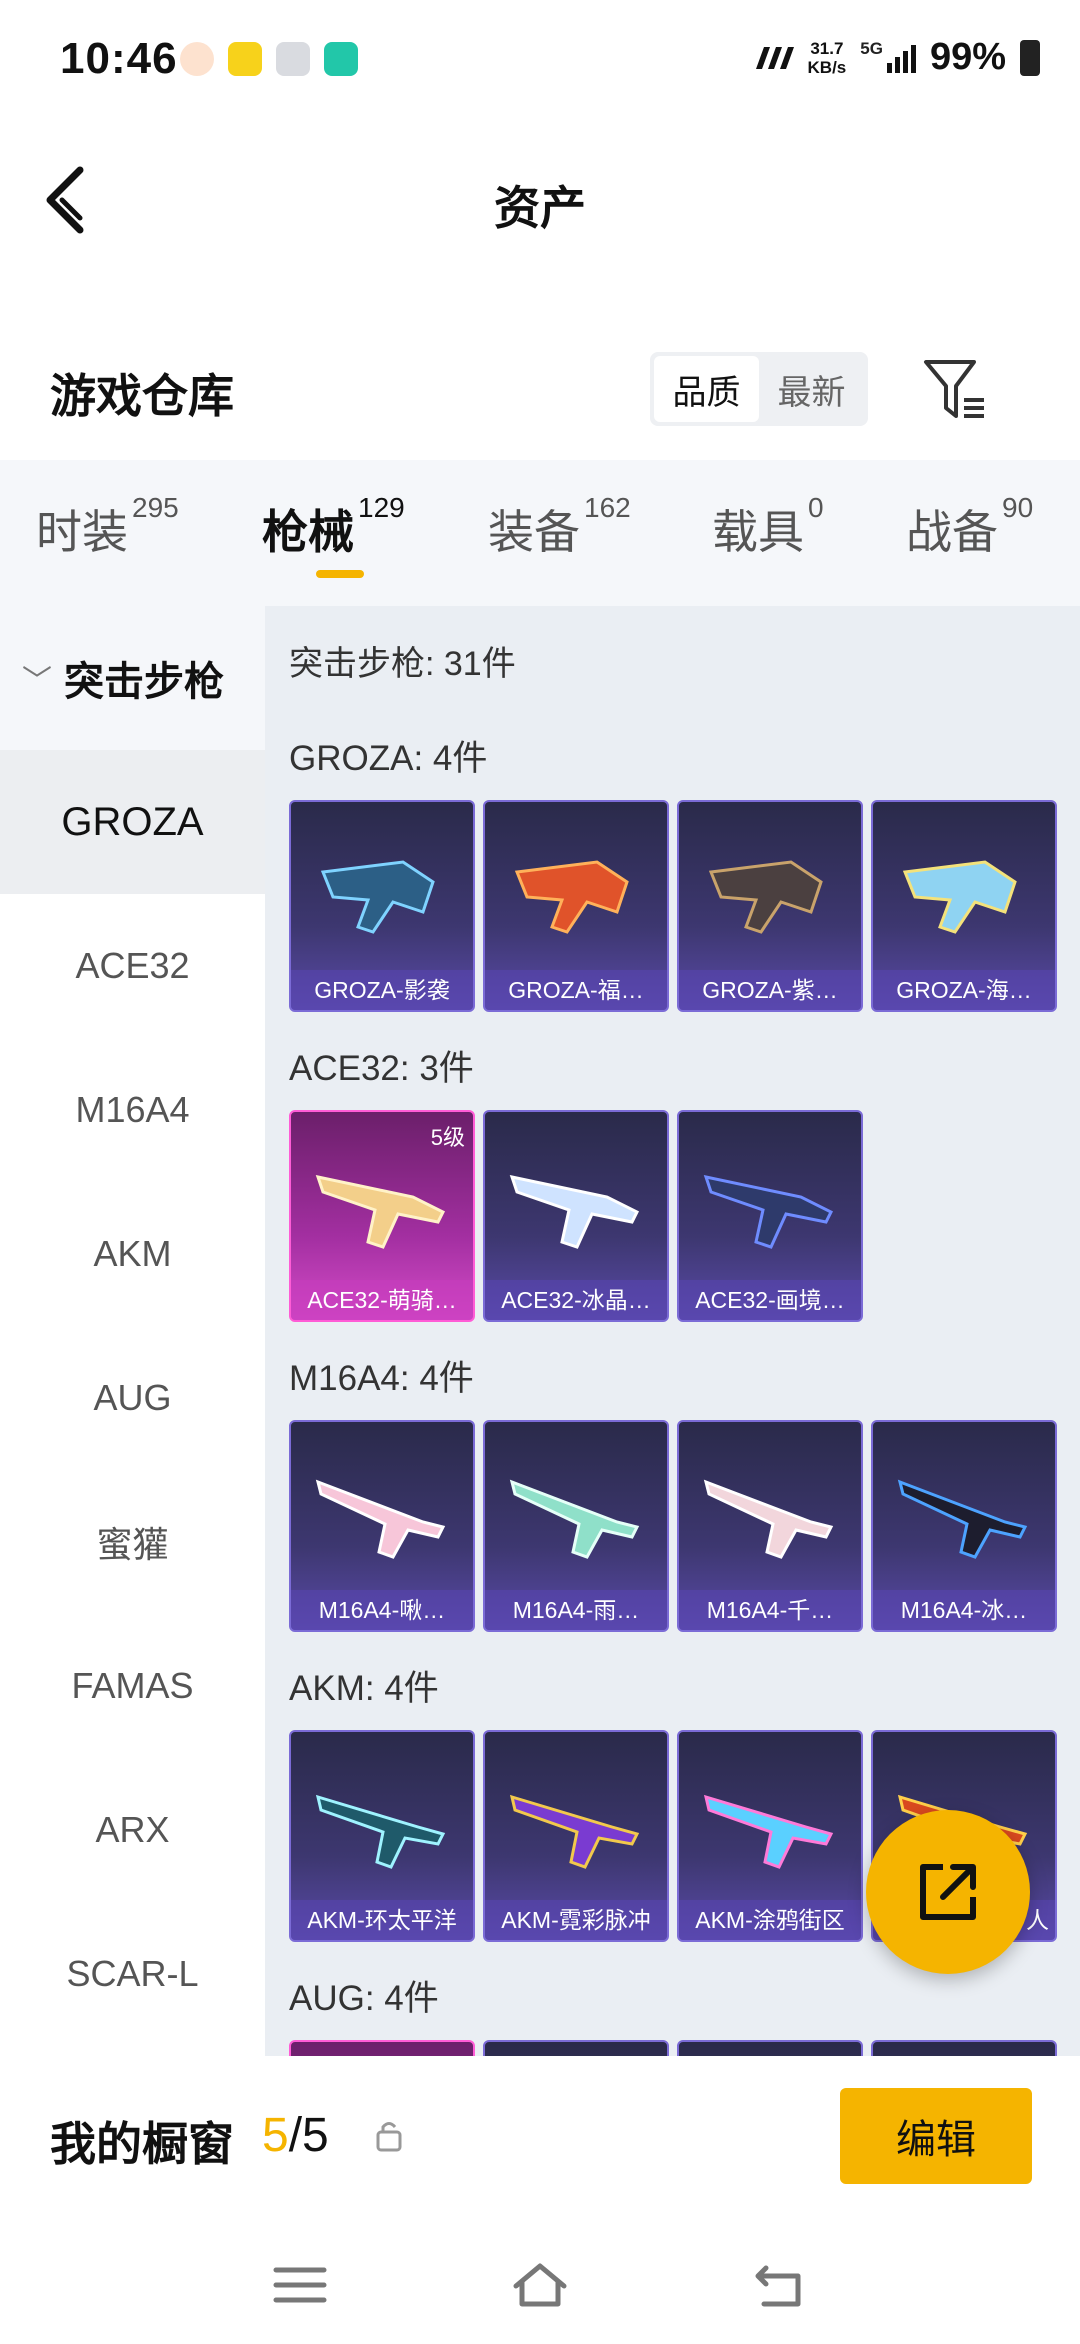 The image size is (1080, 2344). What do you see at coordinates (936, 2136) in the screenshot?
I see `edit-button: 编辑` at bounding box center [936, 2136].